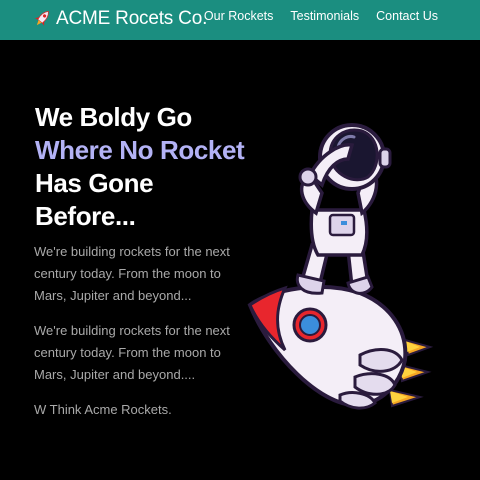  What do you see at coordinates (324, 16) in the screenshot?
I see `nav-link-testimonials: Testimonials` at bounding box center [324, 16].